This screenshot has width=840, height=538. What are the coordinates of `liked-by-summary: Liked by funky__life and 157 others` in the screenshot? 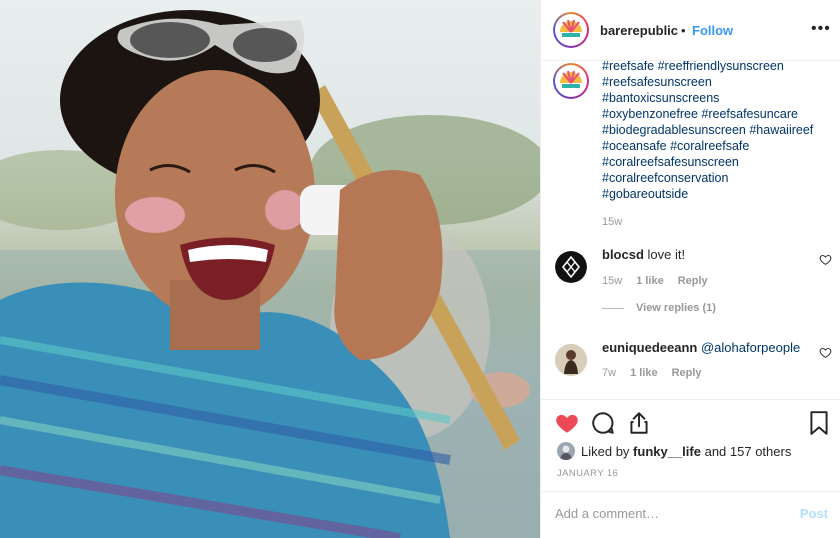 It's located at (674, 451).